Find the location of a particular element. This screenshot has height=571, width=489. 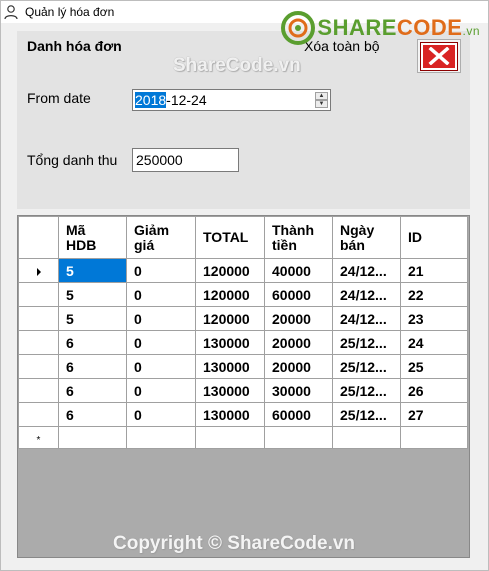

new-row-header: * is located at coordinates (38, 437).